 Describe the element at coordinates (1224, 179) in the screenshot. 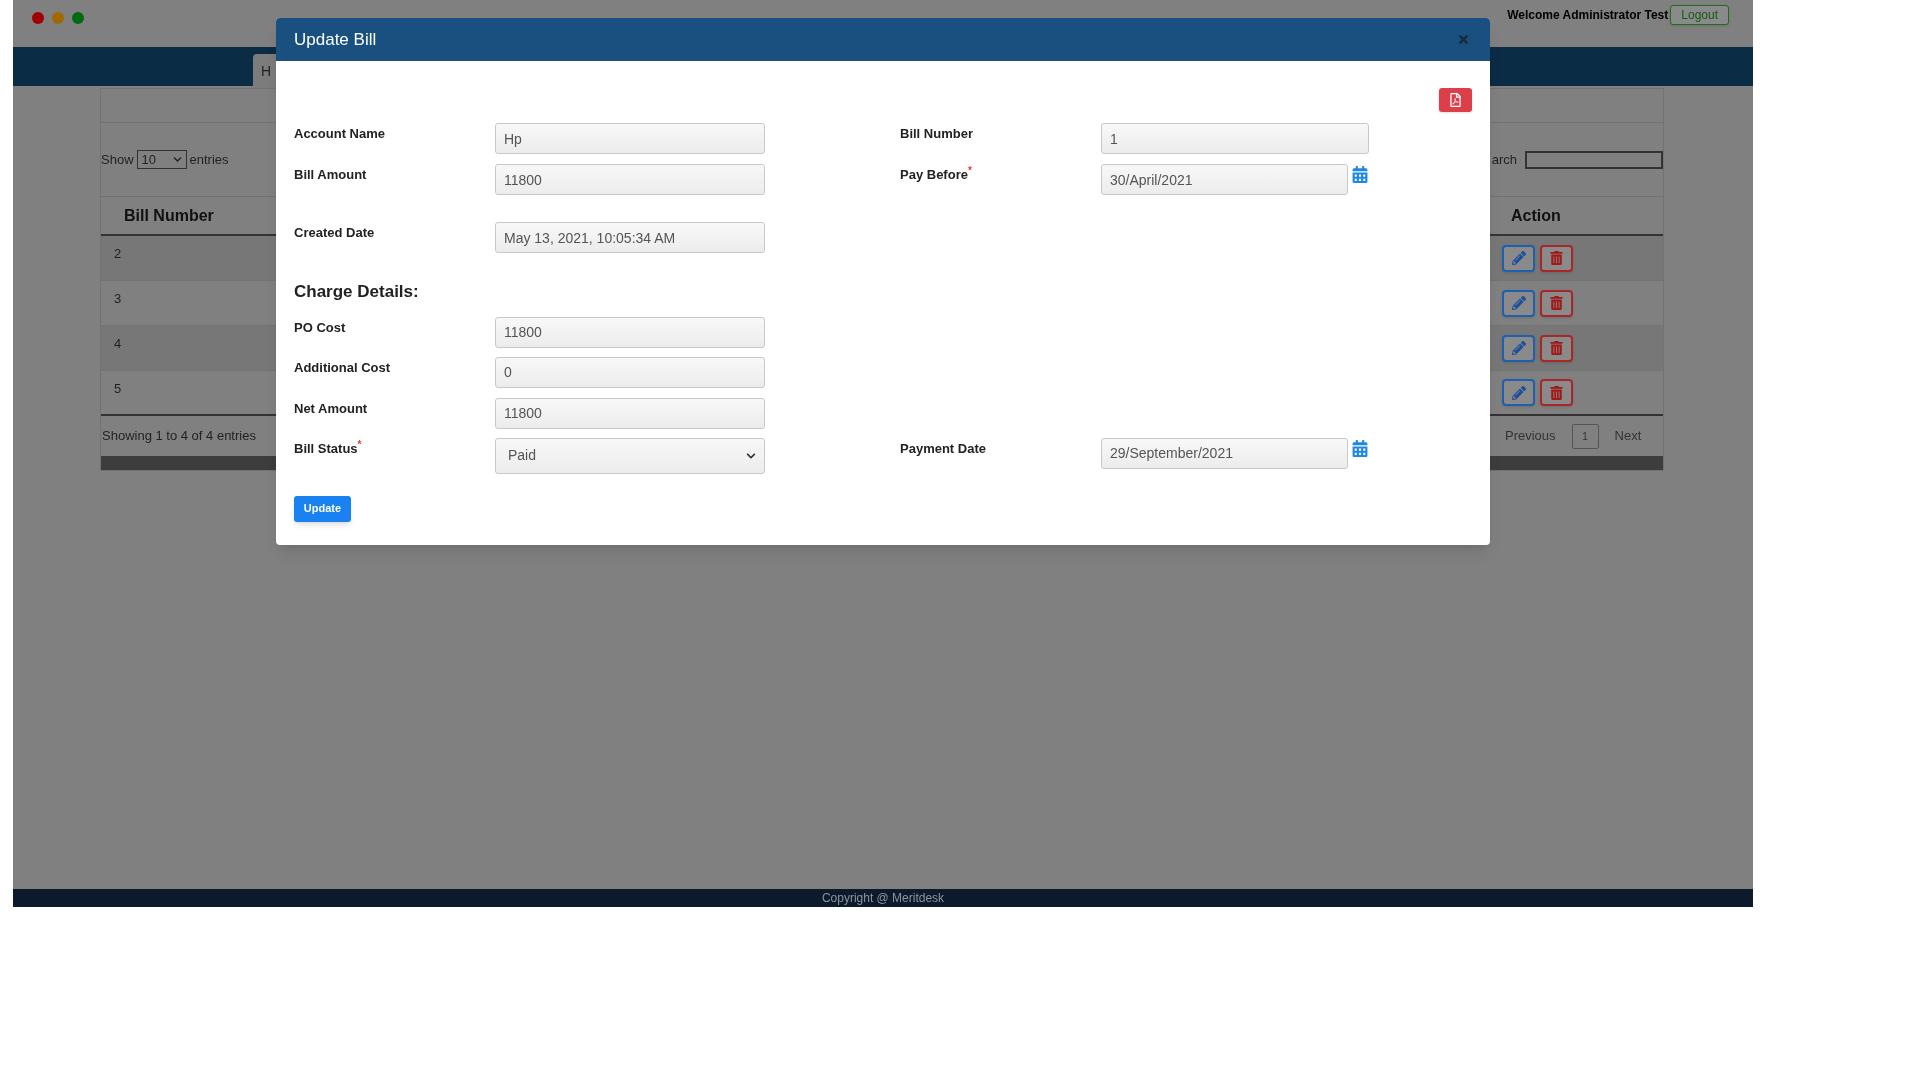

I see `date-field: 30/April/2021` at that location.